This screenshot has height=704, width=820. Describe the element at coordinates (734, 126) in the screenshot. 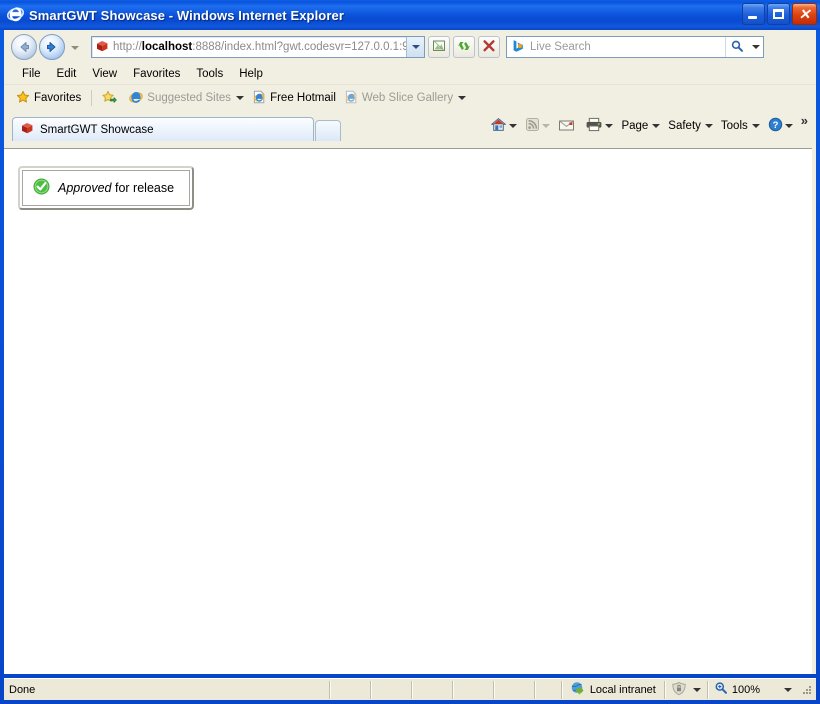

I see `tools-menu-label: Tools` at that location.